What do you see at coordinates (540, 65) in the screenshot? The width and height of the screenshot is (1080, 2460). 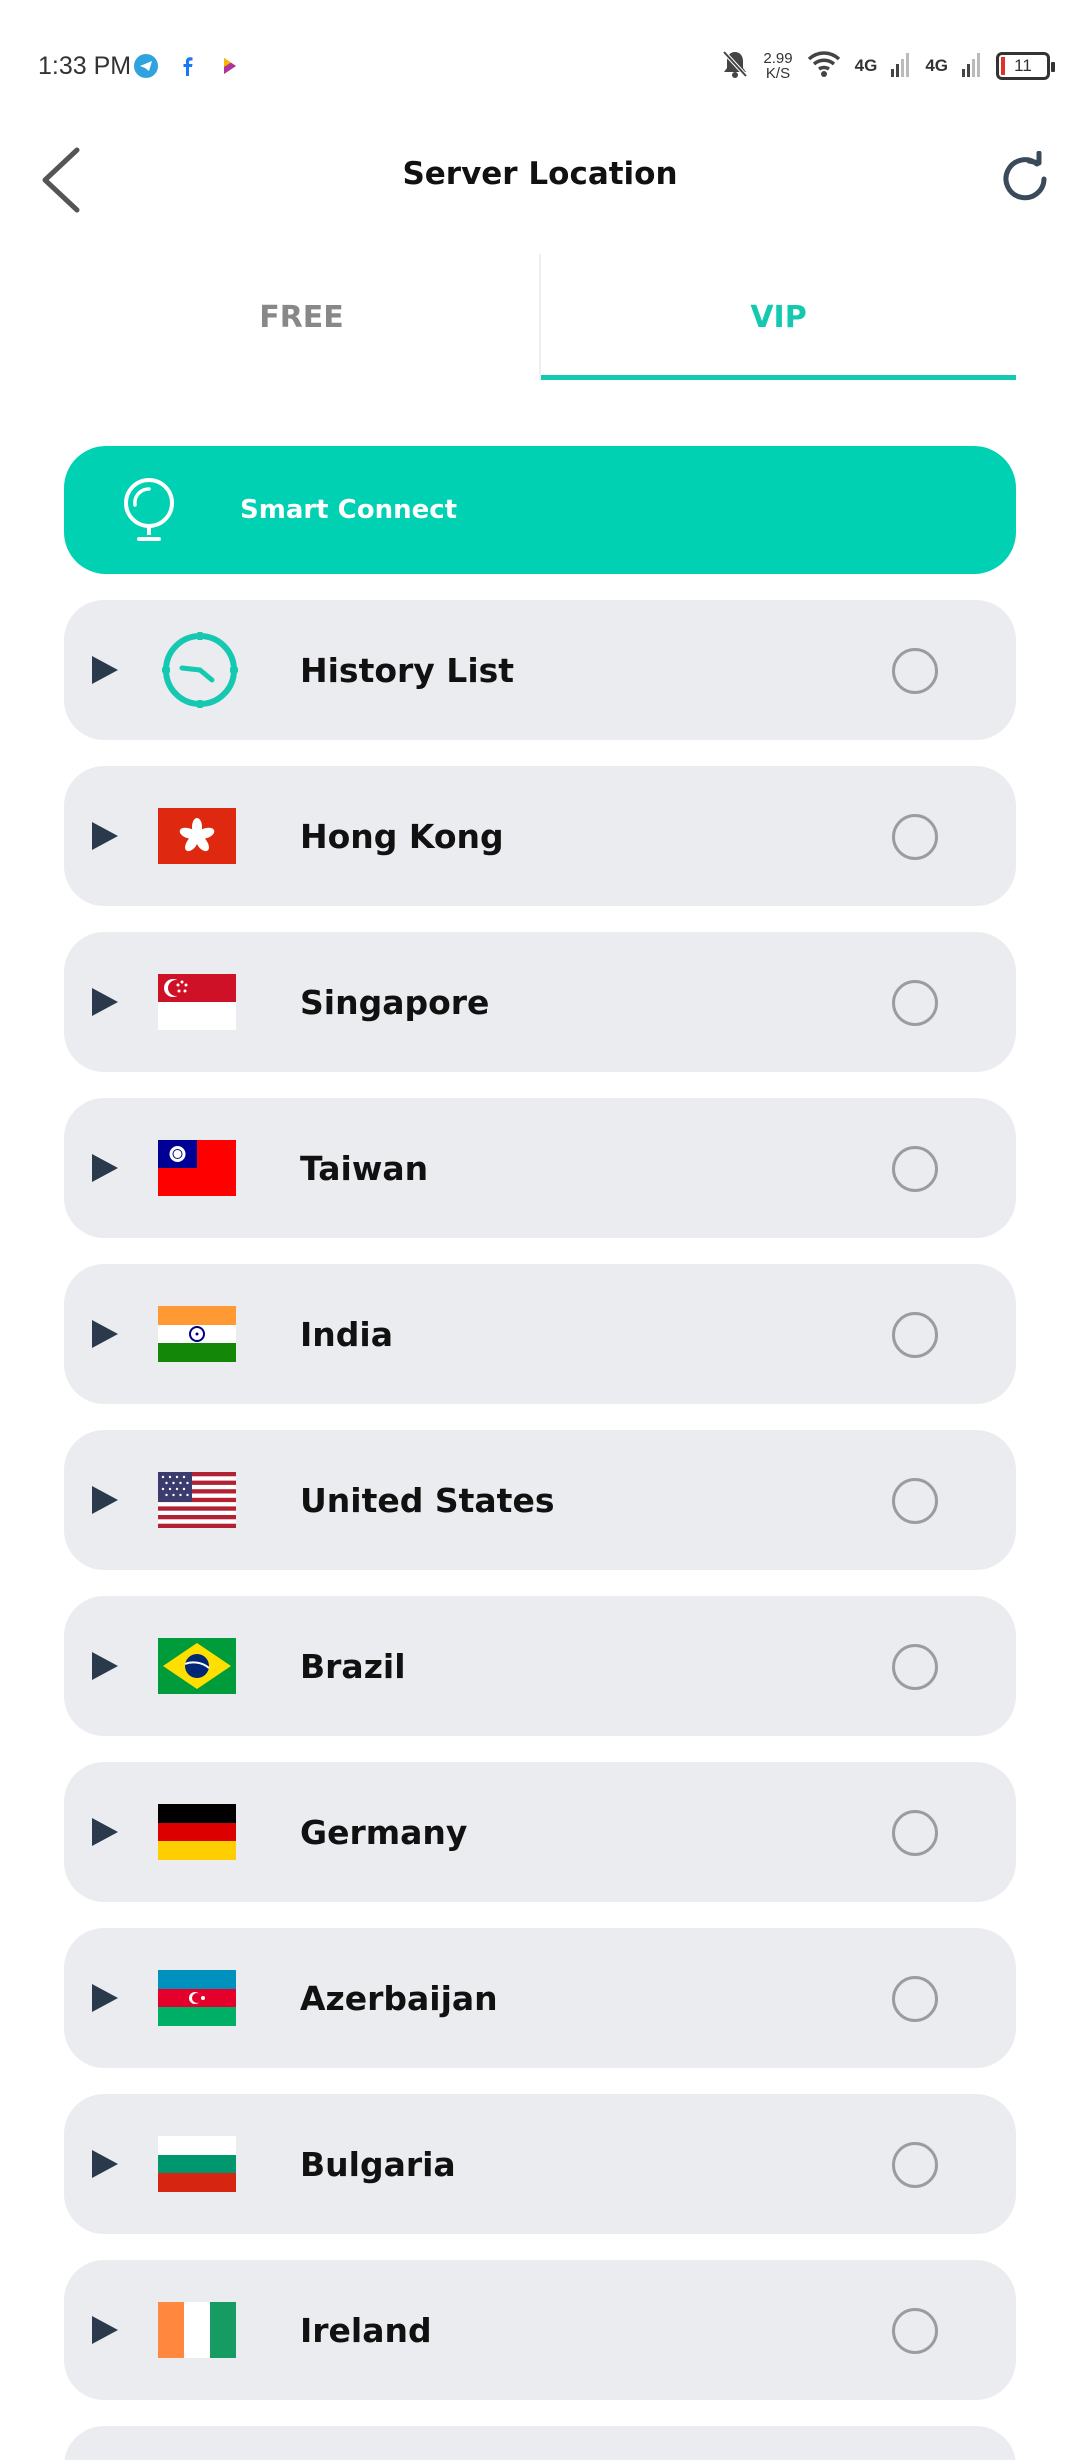 I see `status-bar: 1:33 PM 2.99 K/S 4G 4G 11` at bounding box center [540, 65].